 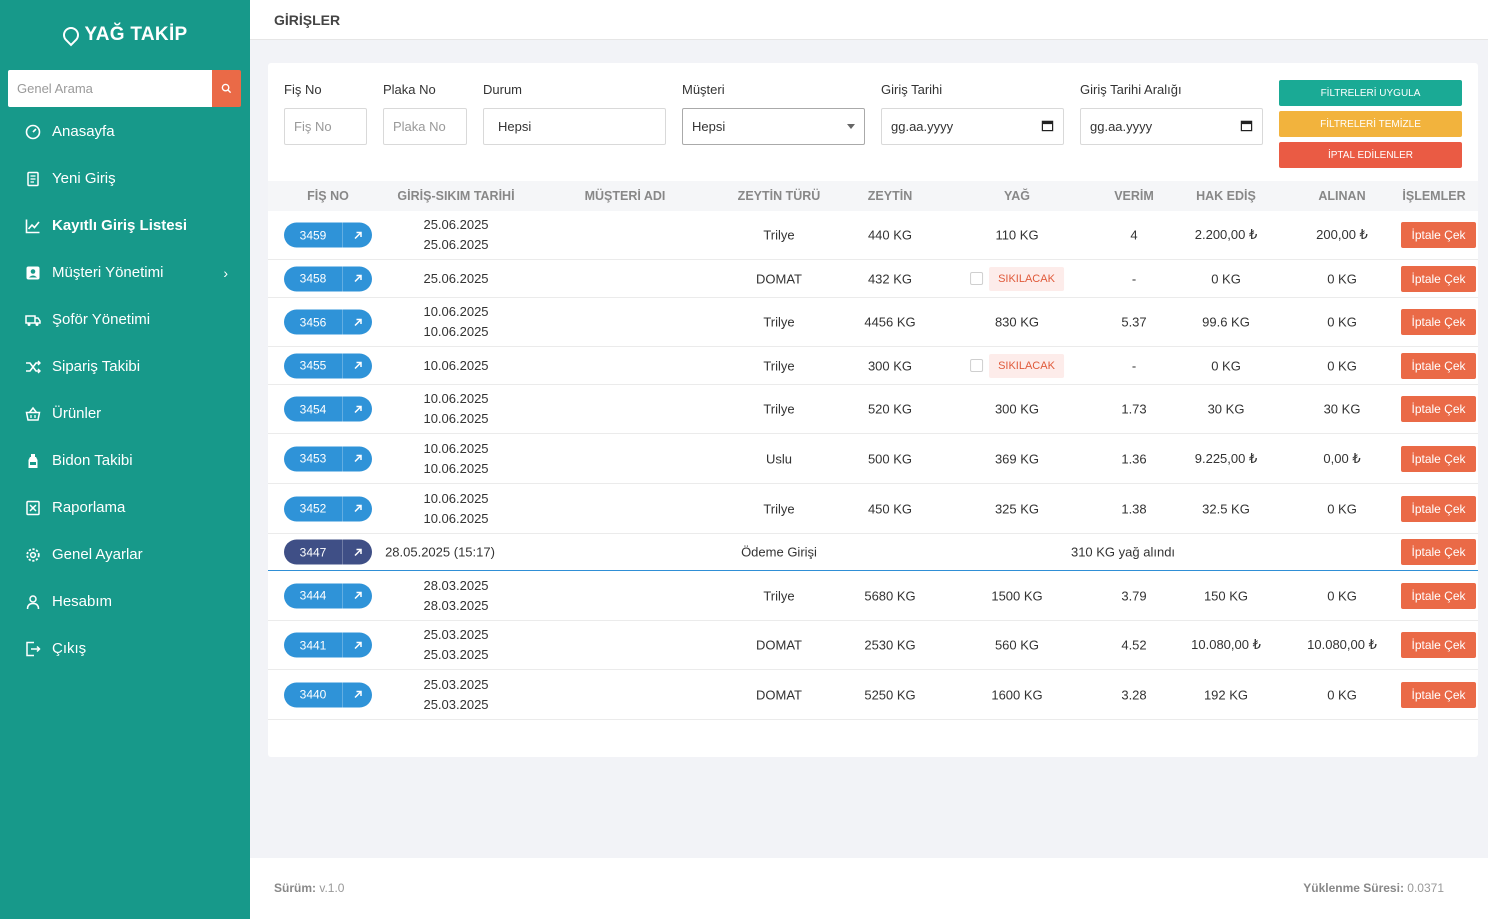 What do you see at coordinates (33, 367) in the screenshot?
I see `shuffle-icon` at bounding box center [33, 367].